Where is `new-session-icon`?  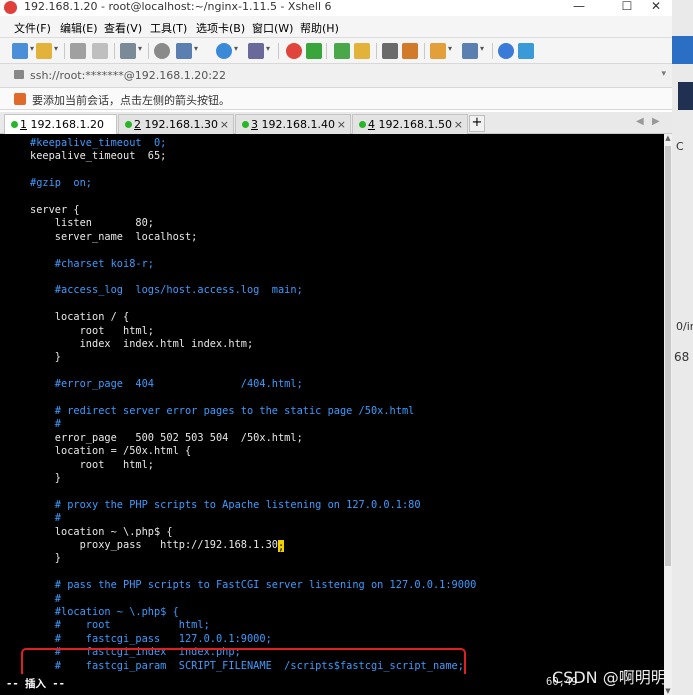
new-session-icon is located at coordinates (23, 51).